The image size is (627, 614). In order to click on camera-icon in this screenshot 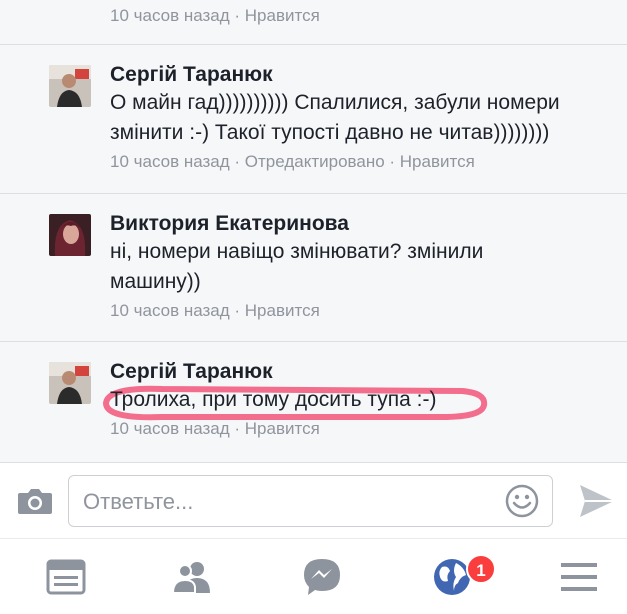, I will do `click(35, 501)`.